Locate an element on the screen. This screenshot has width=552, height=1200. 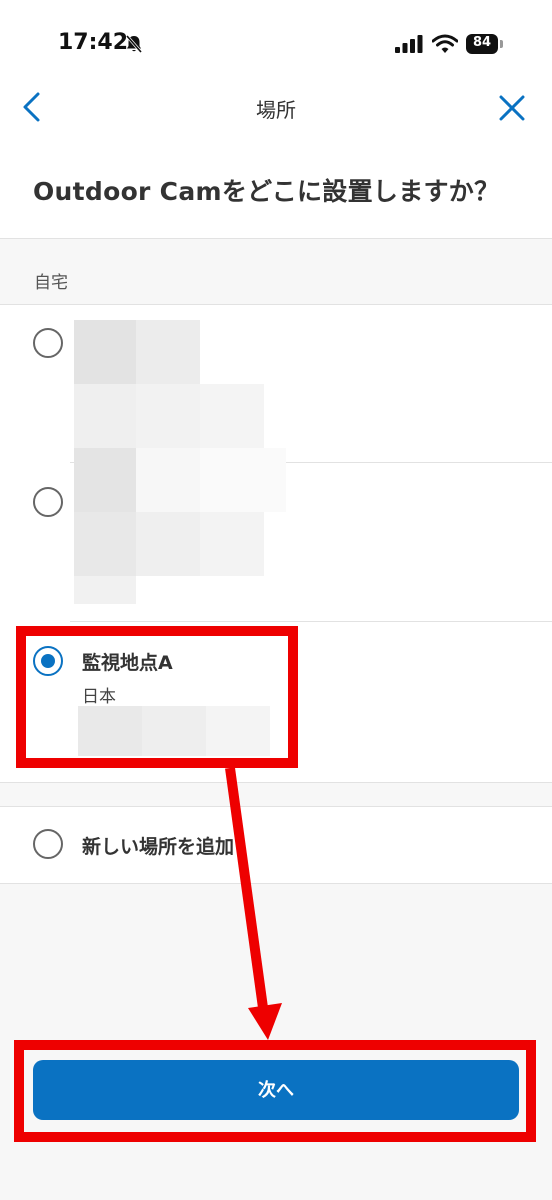
section-label-home: 自宅 is located at coordinates (51, 283).